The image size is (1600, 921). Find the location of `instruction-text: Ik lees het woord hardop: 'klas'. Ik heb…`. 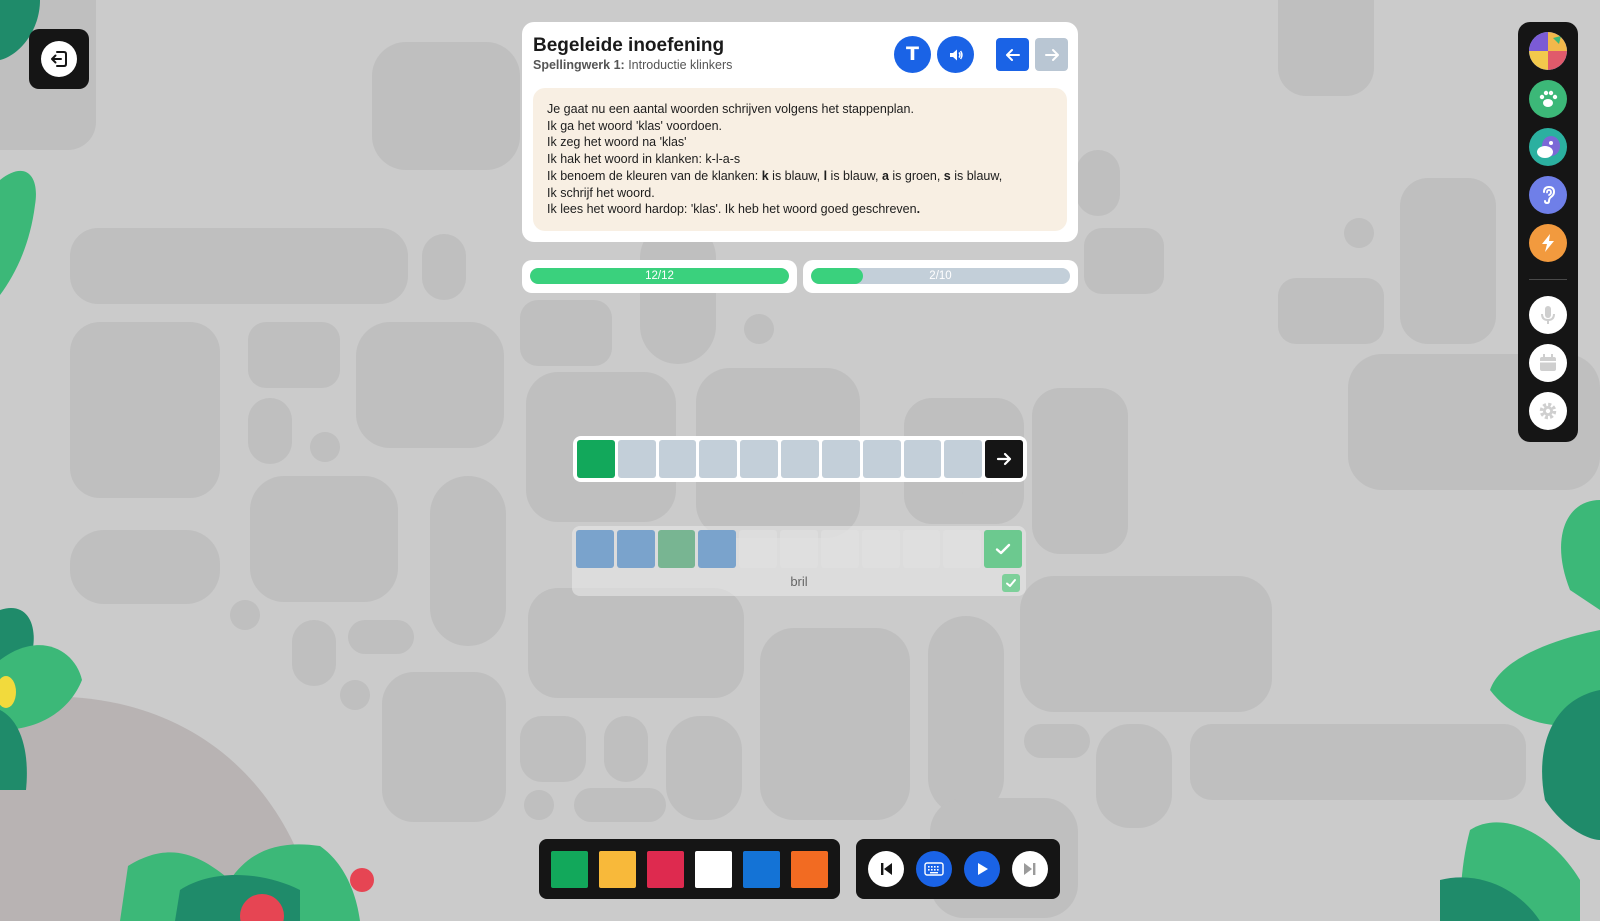

instruction-text: Ik lees het woord hardop: 'klas'. Ik heb… is located at coordinates (732, 209).